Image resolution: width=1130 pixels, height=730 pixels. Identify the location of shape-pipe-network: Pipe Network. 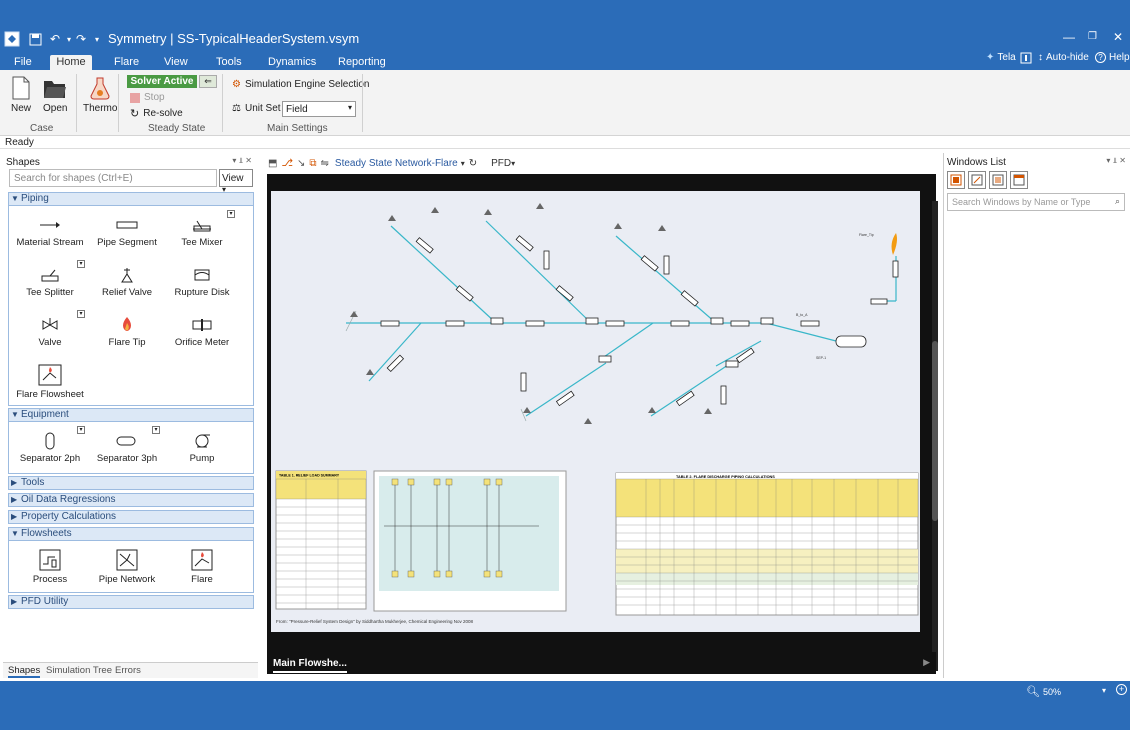
(127, 567).